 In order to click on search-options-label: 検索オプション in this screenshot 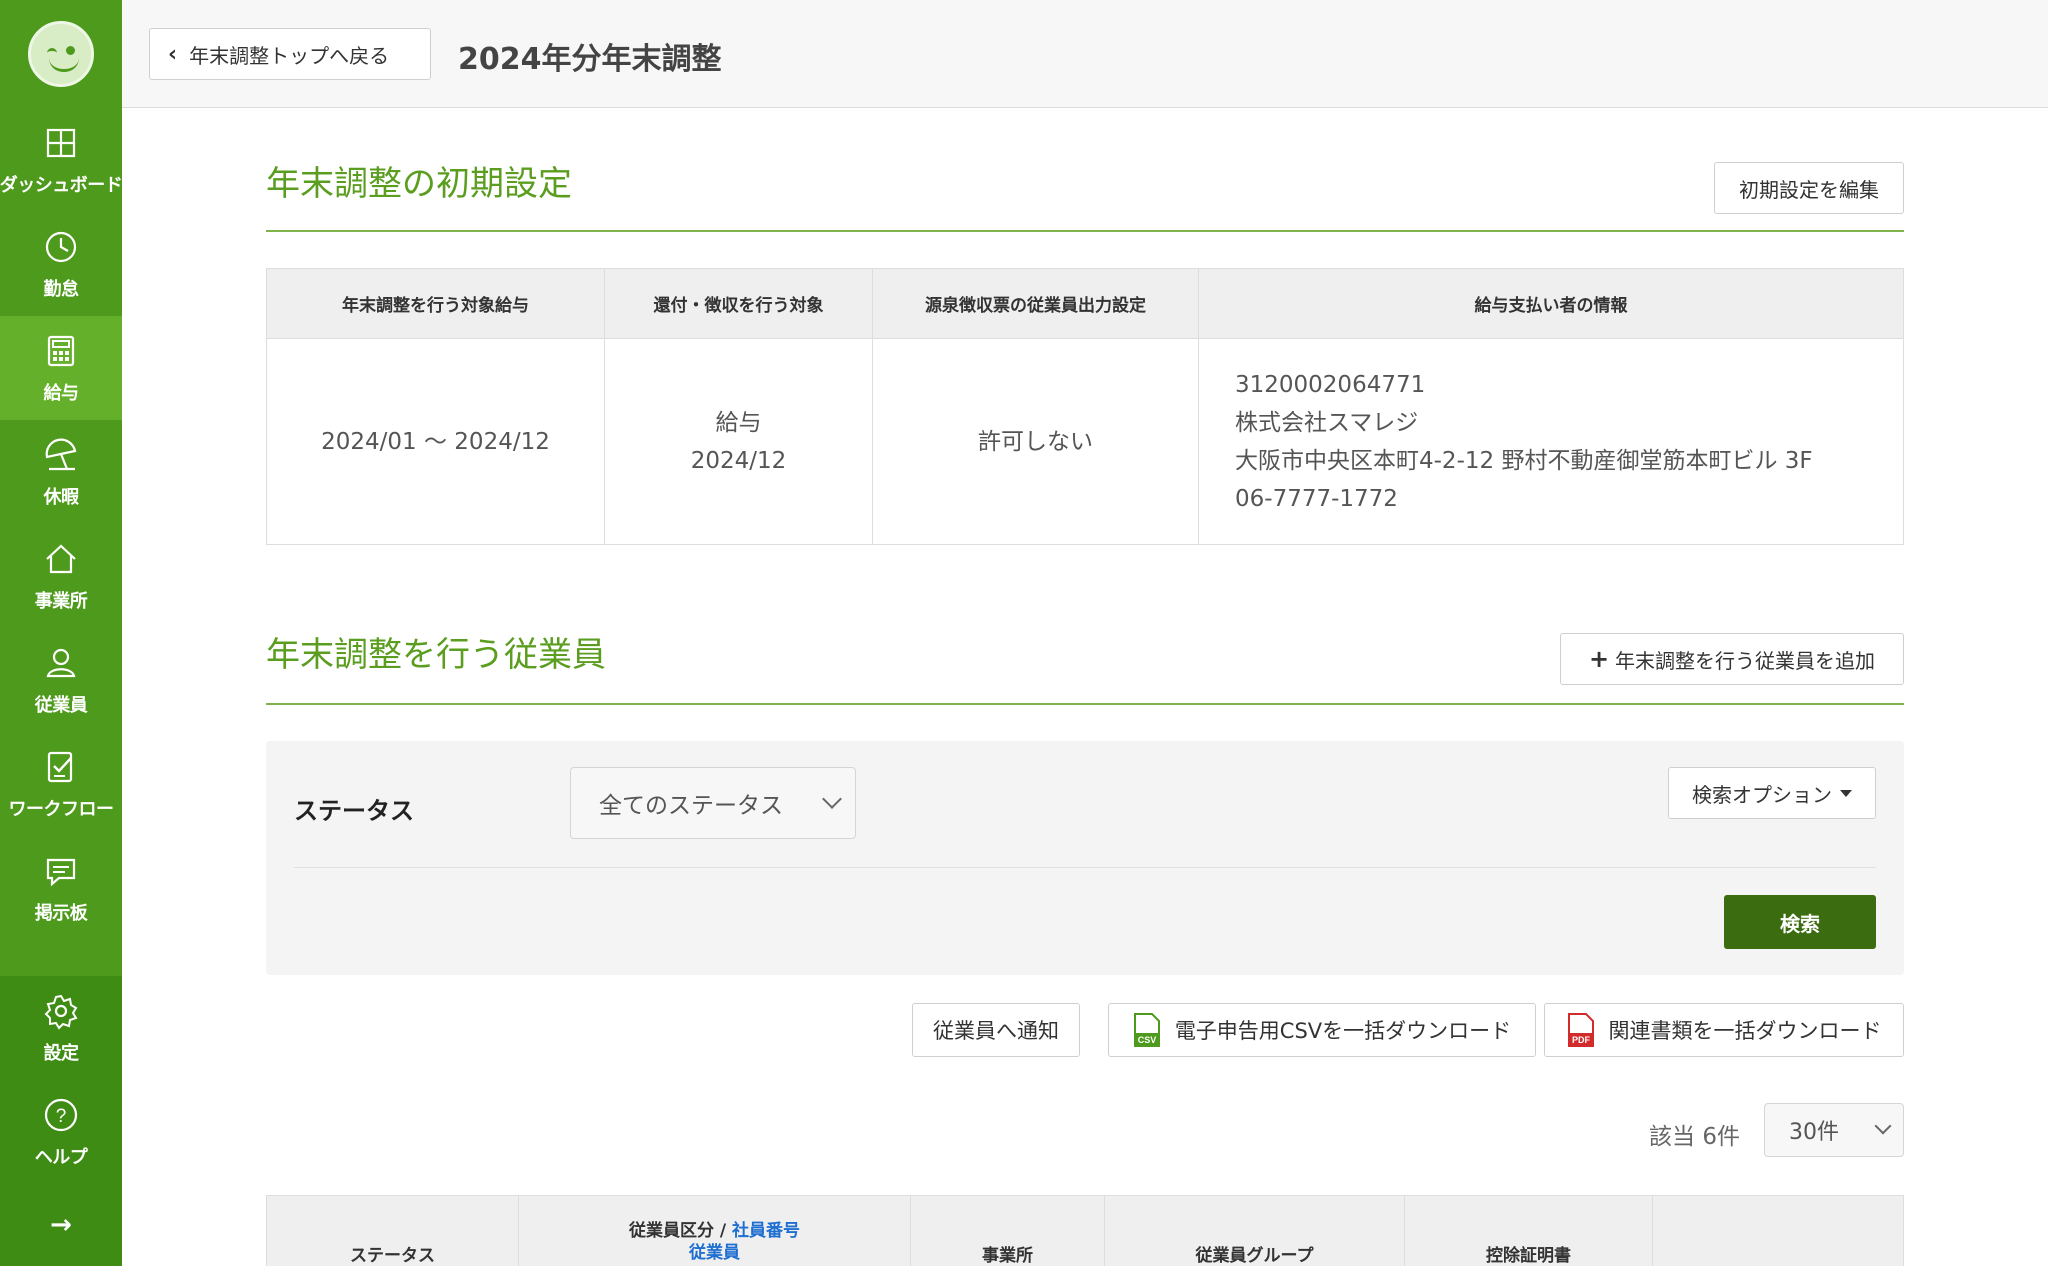, I will do `click(1762, 794)`.